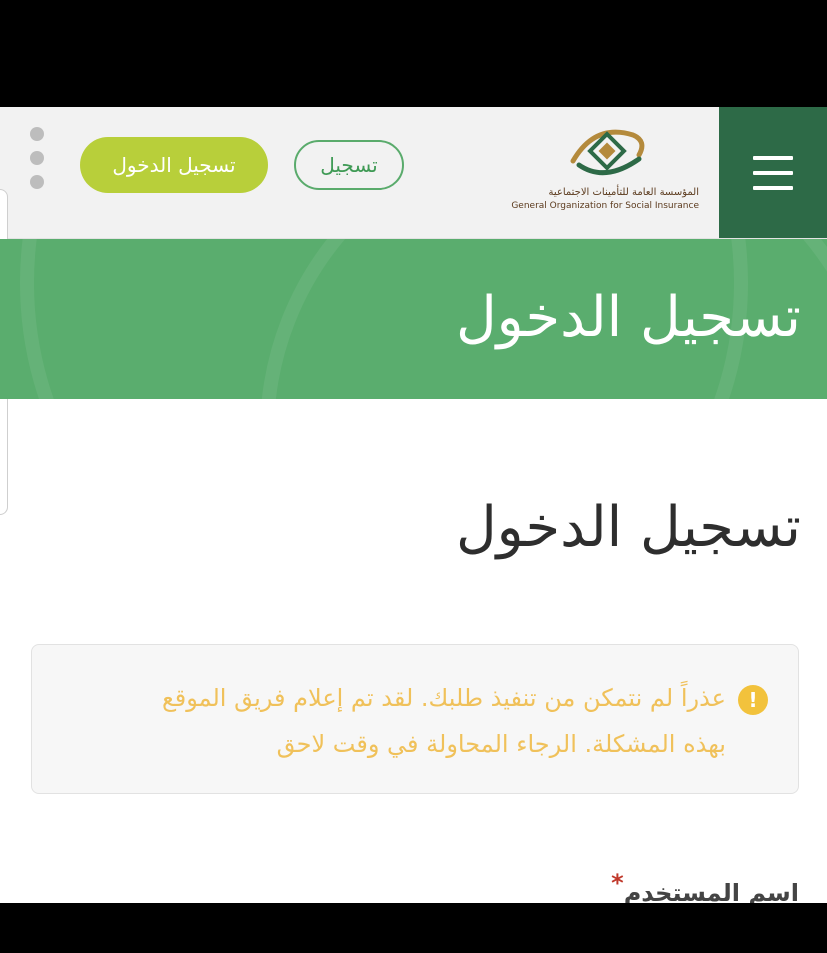  What do you see at coordinates (711, 891) in the screenshot?
I see `username-label-text: اسم المستخدم` at bounding box center [711, 891].